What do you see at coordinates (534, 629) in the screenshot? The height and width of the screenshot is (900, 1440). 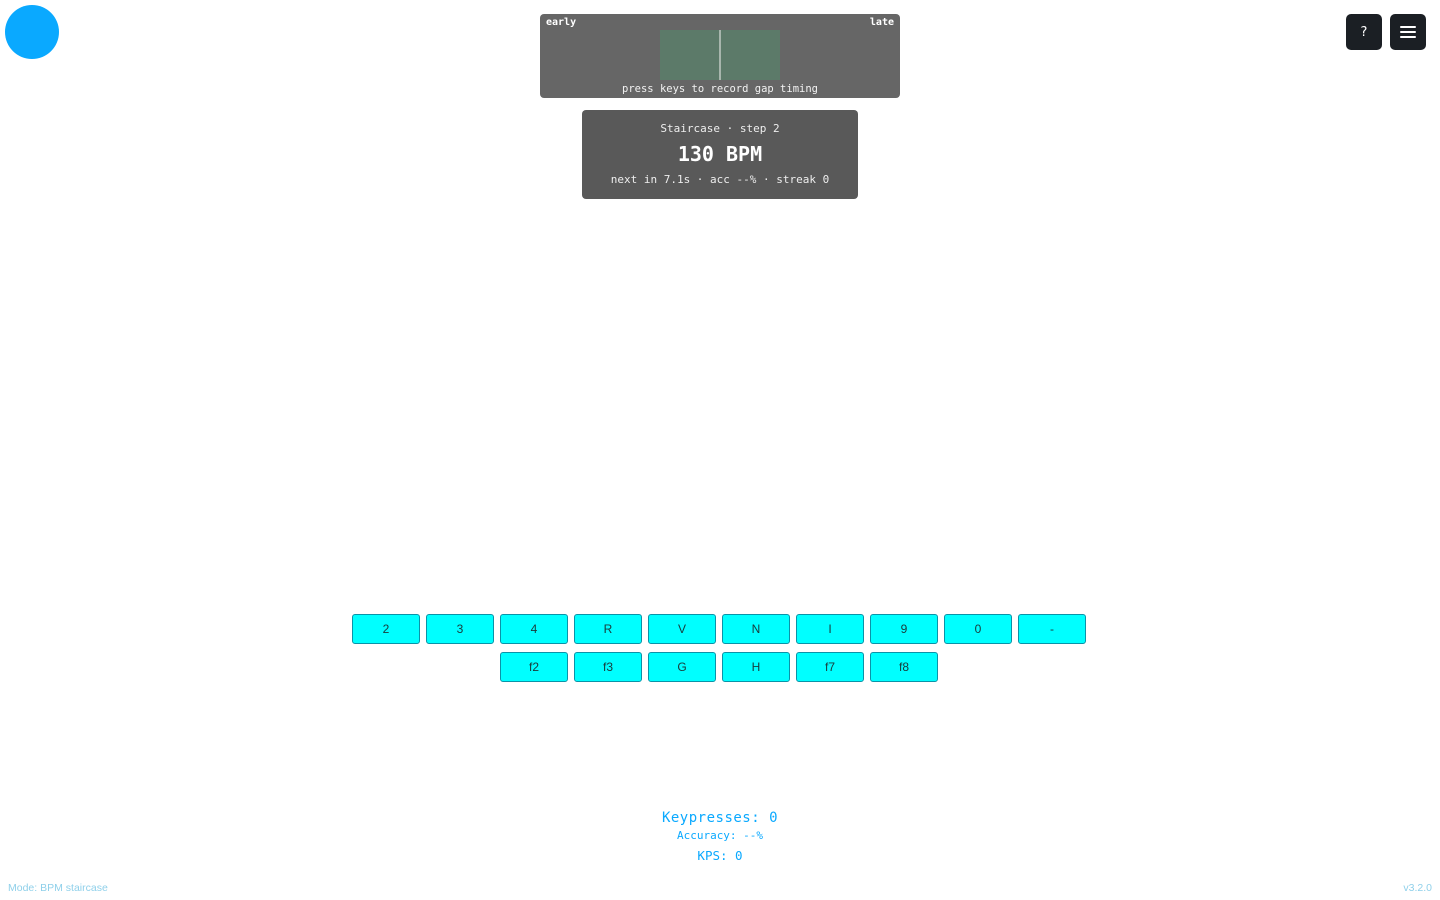 I see `key-4: 4` at bounding box center [534, 629].